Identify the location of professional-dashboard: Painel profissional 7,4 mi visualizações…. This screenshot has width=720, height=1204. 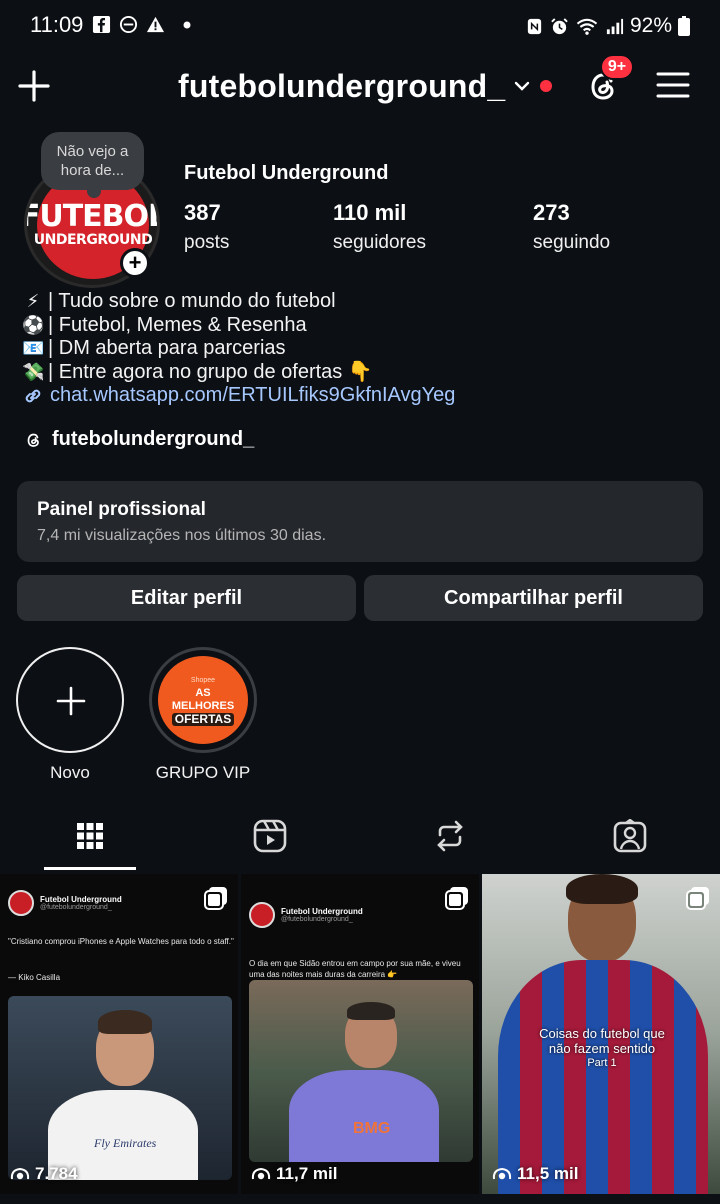
(360, 521).